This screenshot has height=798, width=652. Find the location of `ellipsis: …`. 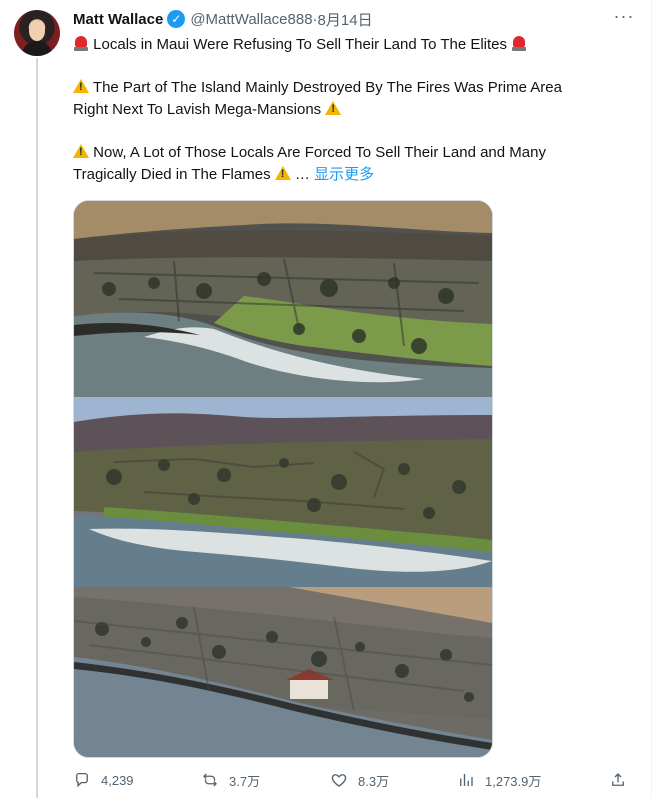

ellipsis: … is located at coordinates (302, 174).